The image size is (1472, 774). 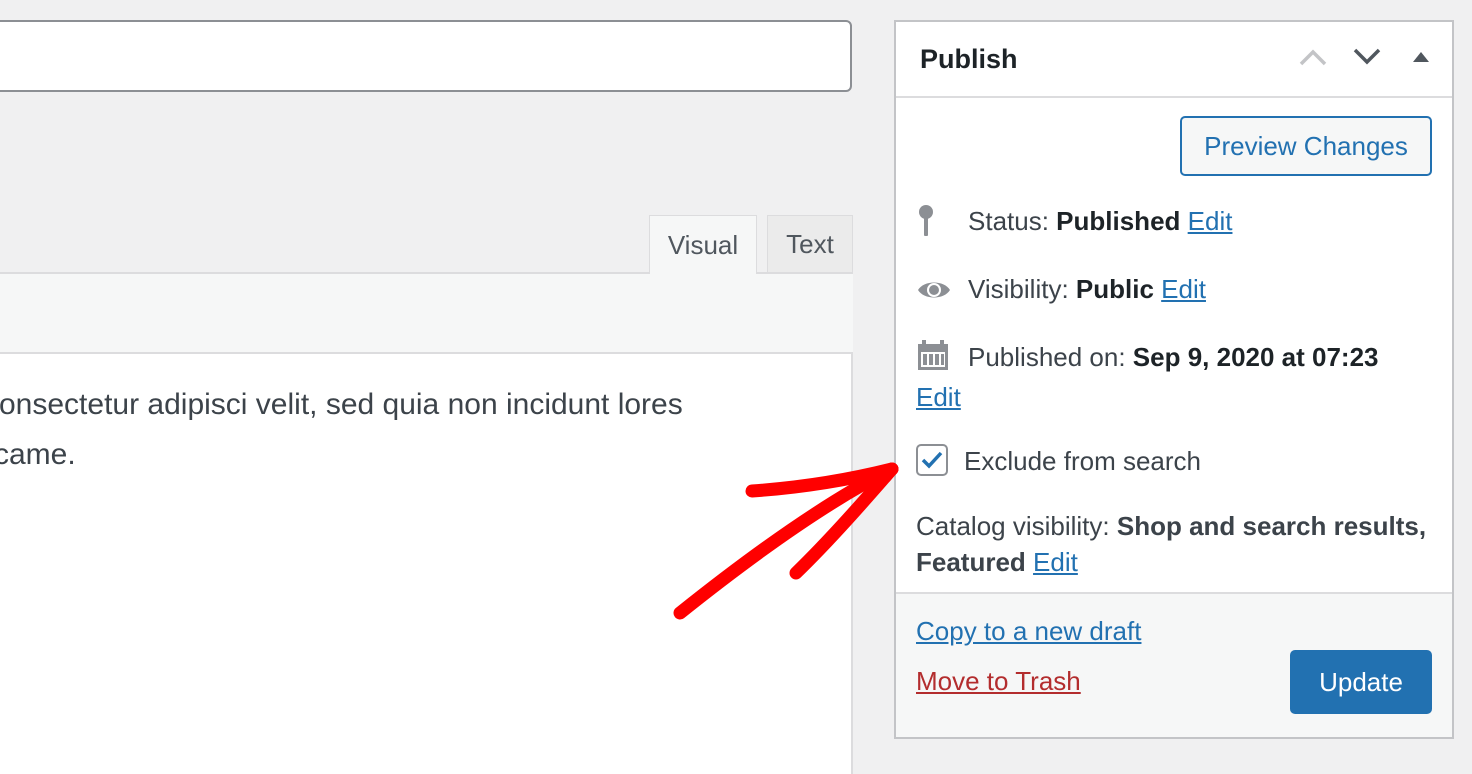 I want to click on annotation-arrow-icon, so click(x=786, y=541).